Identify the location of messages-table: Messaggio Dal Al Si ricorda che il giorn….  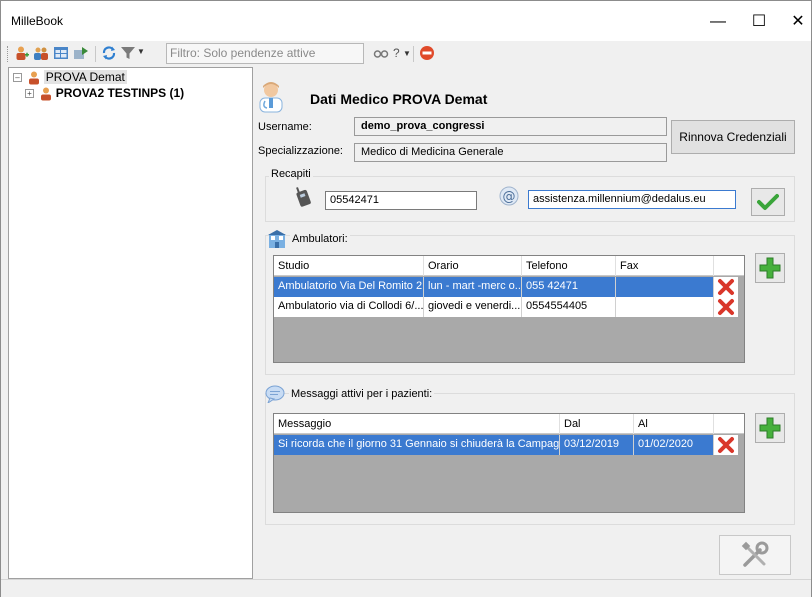
(509, 463).